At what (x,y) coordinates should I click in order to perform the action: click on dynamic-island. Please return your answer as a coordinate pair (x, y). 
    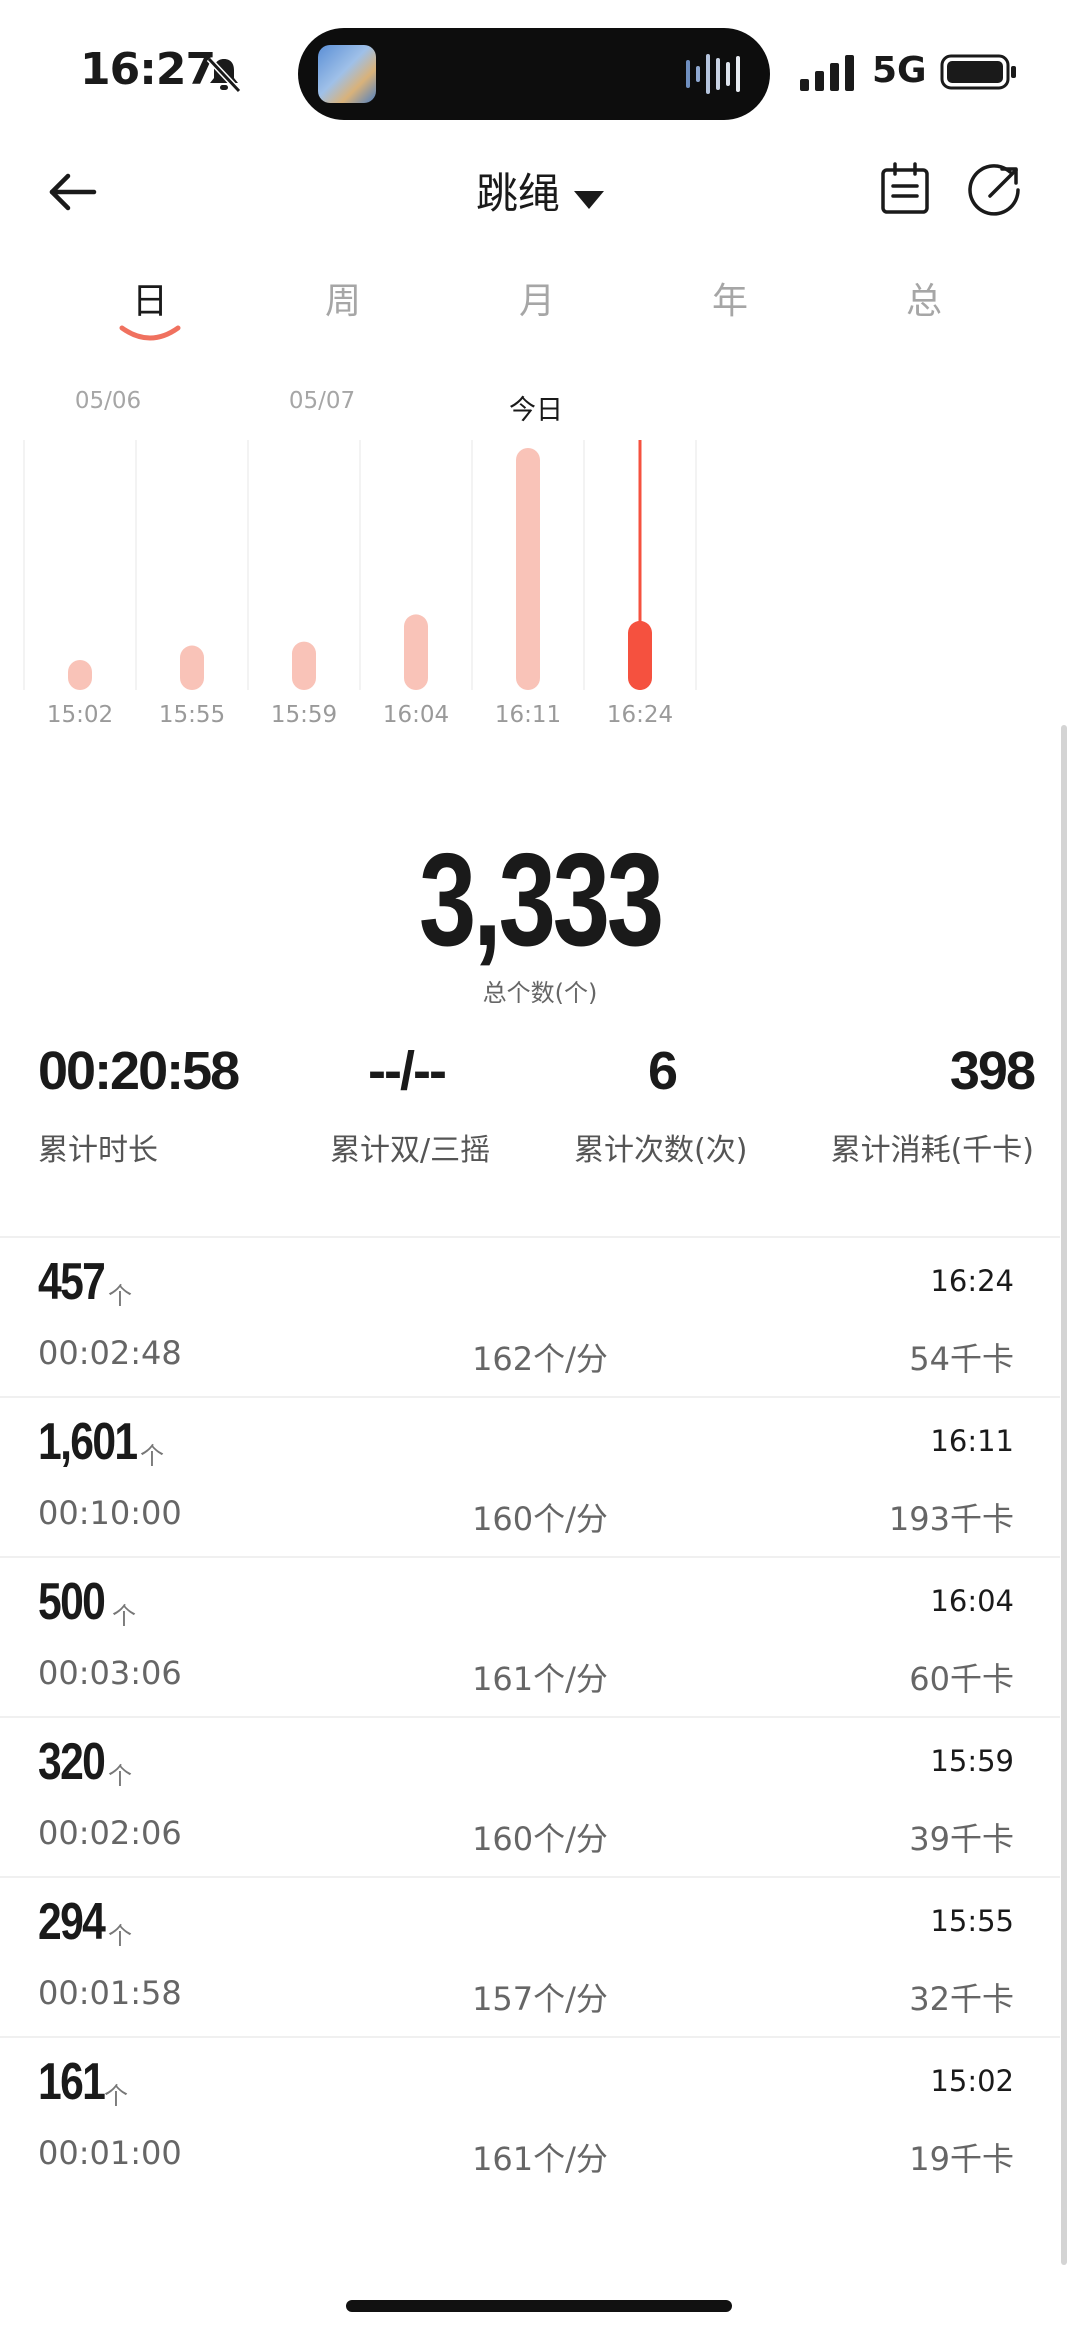
    Looking at the image, I should click on (534, 74).